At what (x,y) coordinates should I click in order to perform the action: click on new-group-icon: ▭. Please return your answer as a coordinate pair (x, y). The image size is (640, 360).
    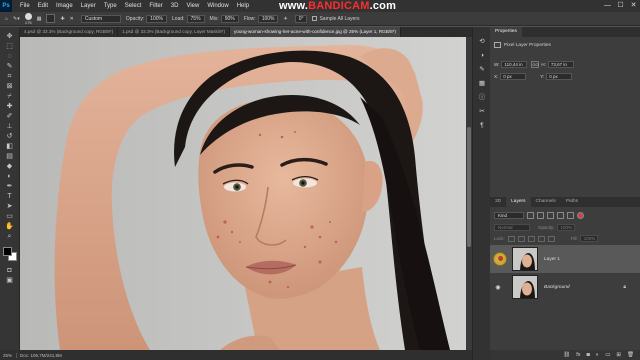
    Looking at the image, I should click on (607, 355).